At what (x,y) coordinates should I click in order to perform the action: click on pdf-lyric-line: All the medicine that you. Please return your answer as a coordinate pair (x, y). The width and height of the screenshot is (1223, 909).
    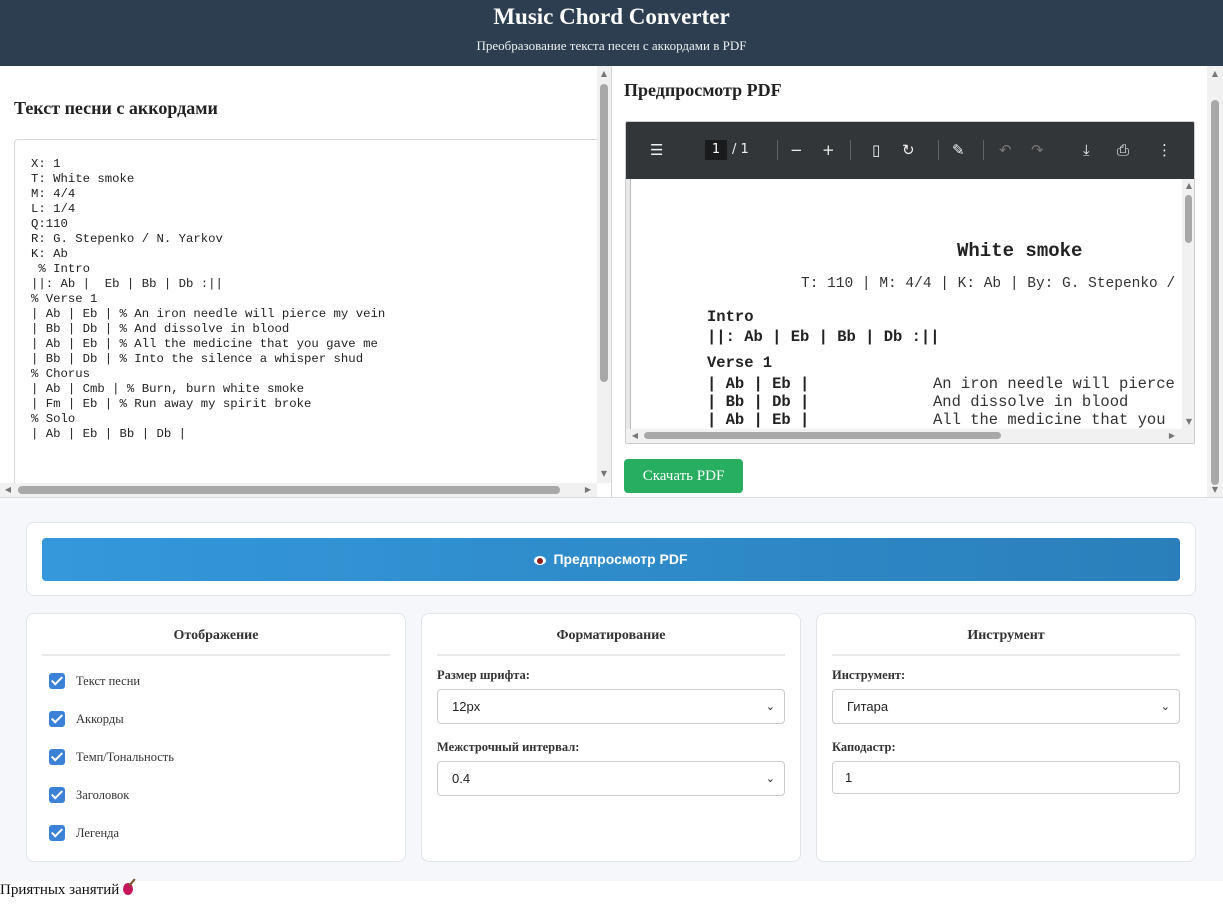
    Looking at the image, I should click on (1049, 420).